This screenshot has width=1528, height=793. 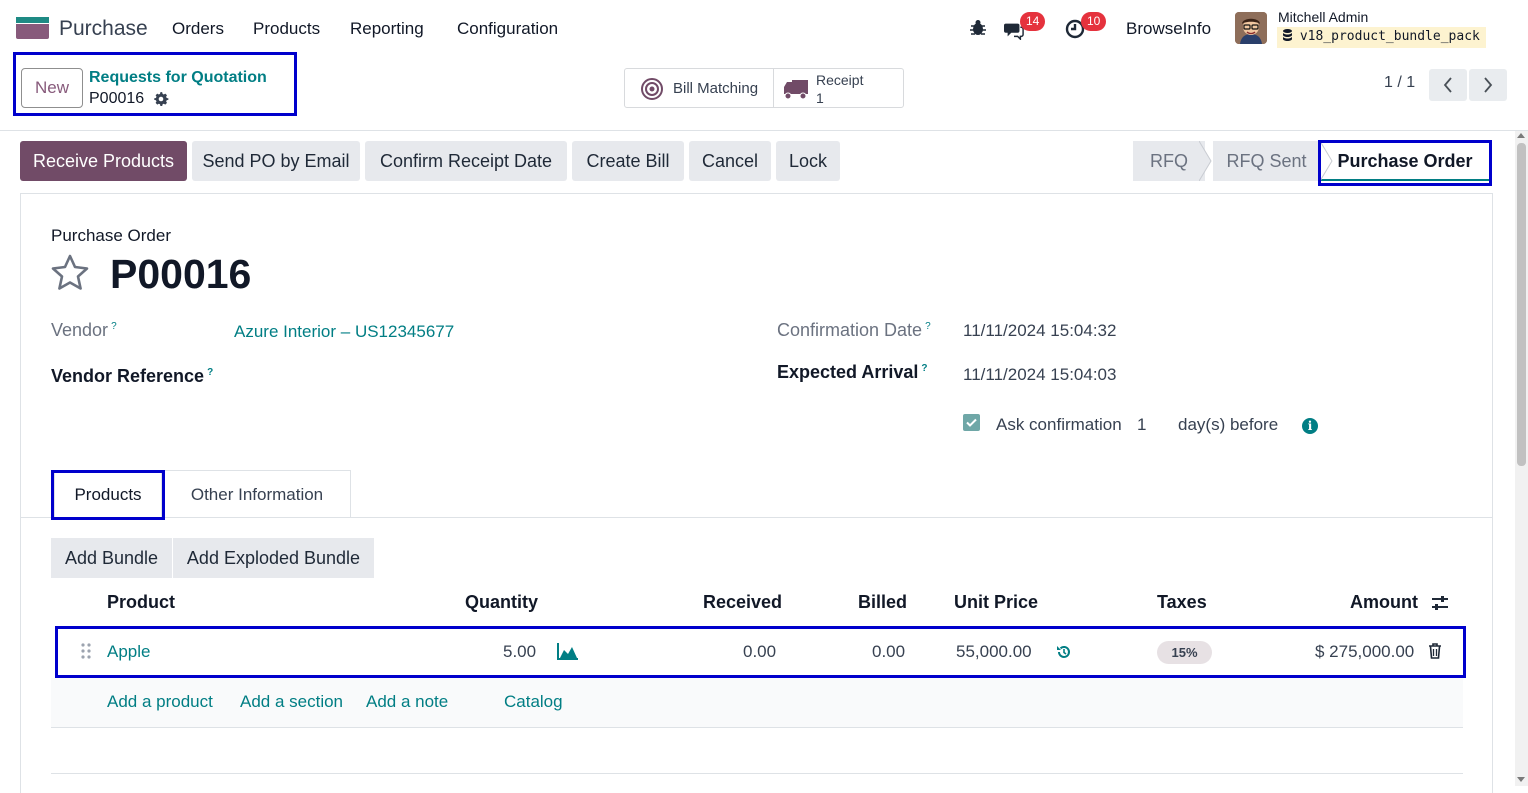 What do you see at coordinates (808, 161) in the screenshot?
I see `lock-button: Lock` at bounding box center [808, 161].